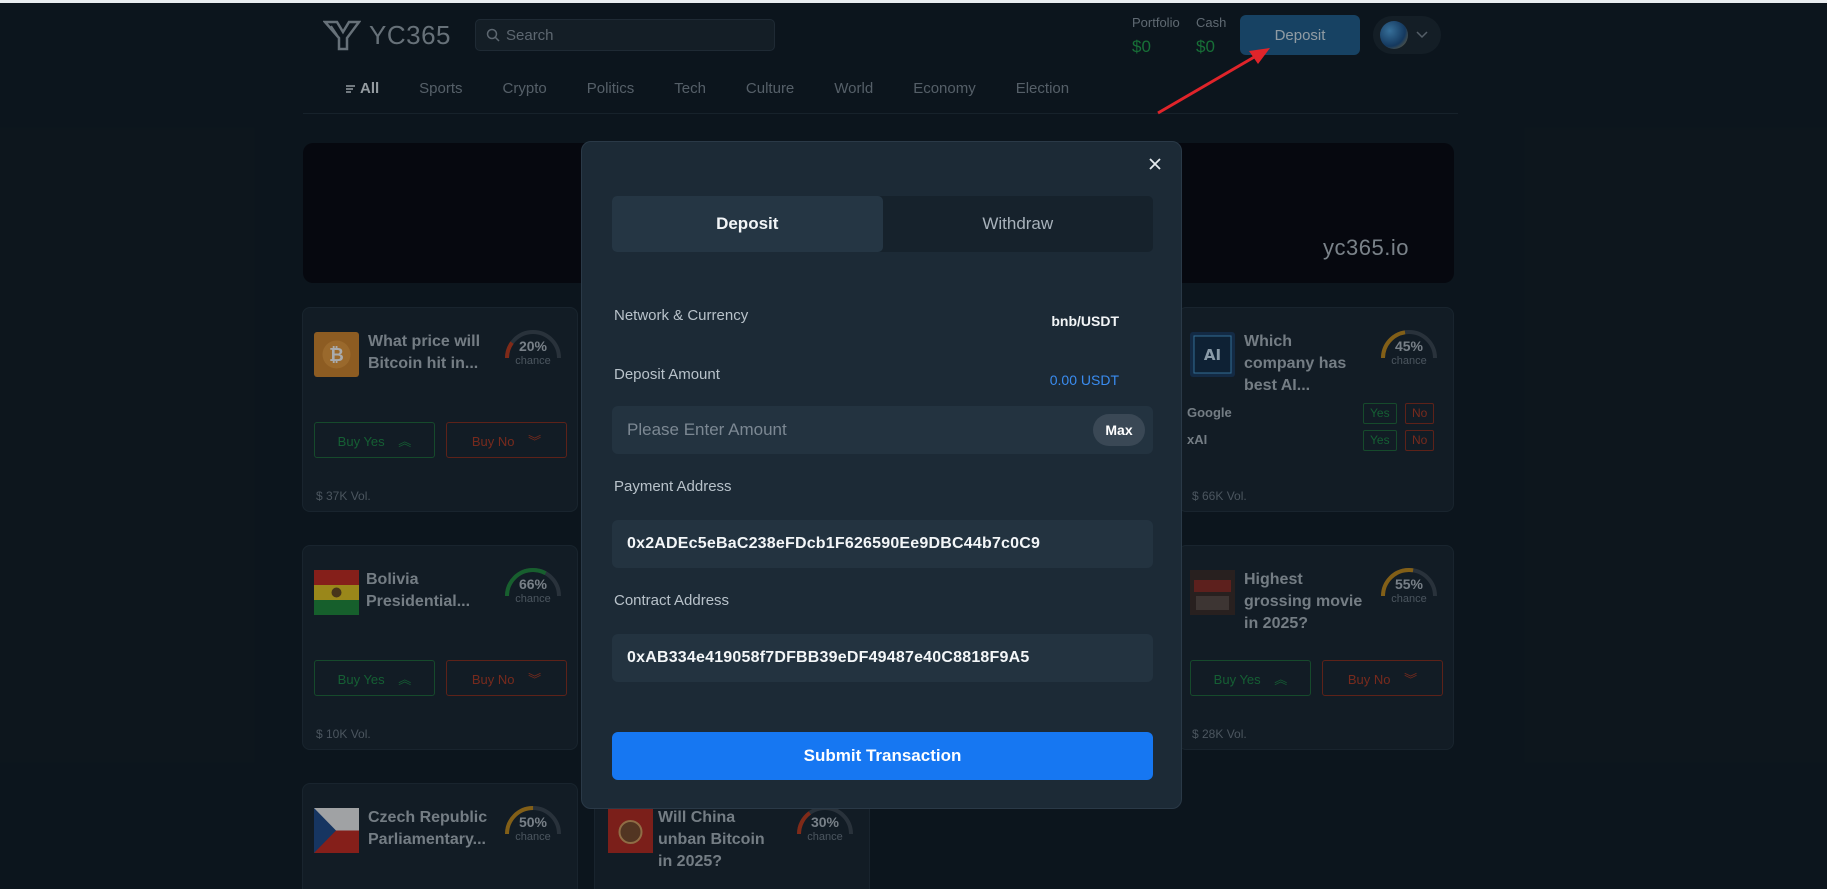 The width and height of the screenshot is (1827, 889). I want to click on deposit-withdraw-tabs: Deposit Withdraw, so click(882, 224).